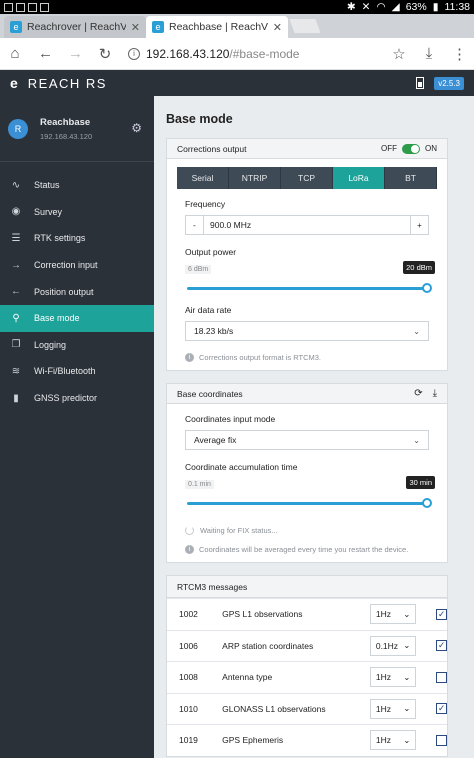 Image resolution: width=474 pixels, height=758 pixels. What do you see at coordinates (307, 677) in the screenshot?
I see `table-row: 1008 Antenna type 1Hz ⌄` at bounding box center [307, 677].